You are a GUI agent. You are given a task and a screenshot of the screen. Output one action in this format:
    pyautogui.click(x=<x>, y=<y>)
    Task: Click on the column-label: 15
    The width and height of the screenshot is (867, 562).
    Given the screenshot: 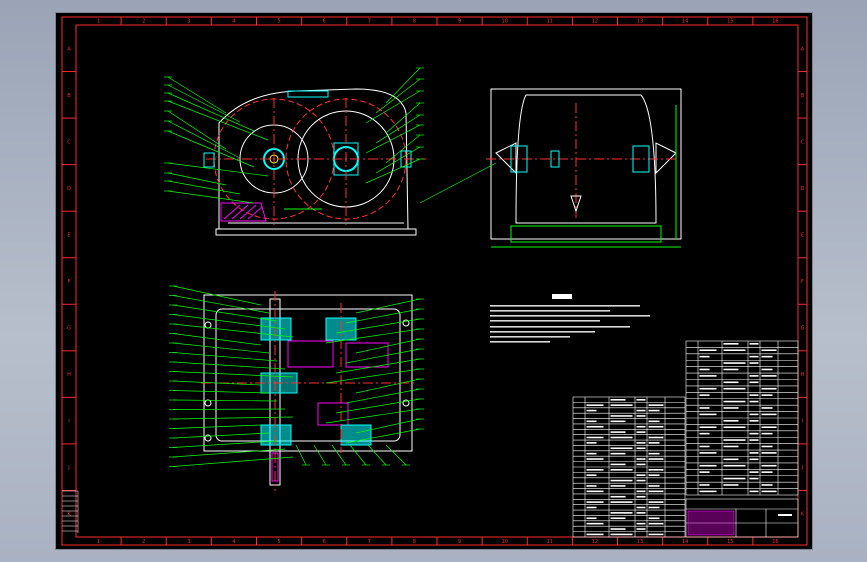 What is the action you would take?
    pyautogui.click(x=730, y=22)
    